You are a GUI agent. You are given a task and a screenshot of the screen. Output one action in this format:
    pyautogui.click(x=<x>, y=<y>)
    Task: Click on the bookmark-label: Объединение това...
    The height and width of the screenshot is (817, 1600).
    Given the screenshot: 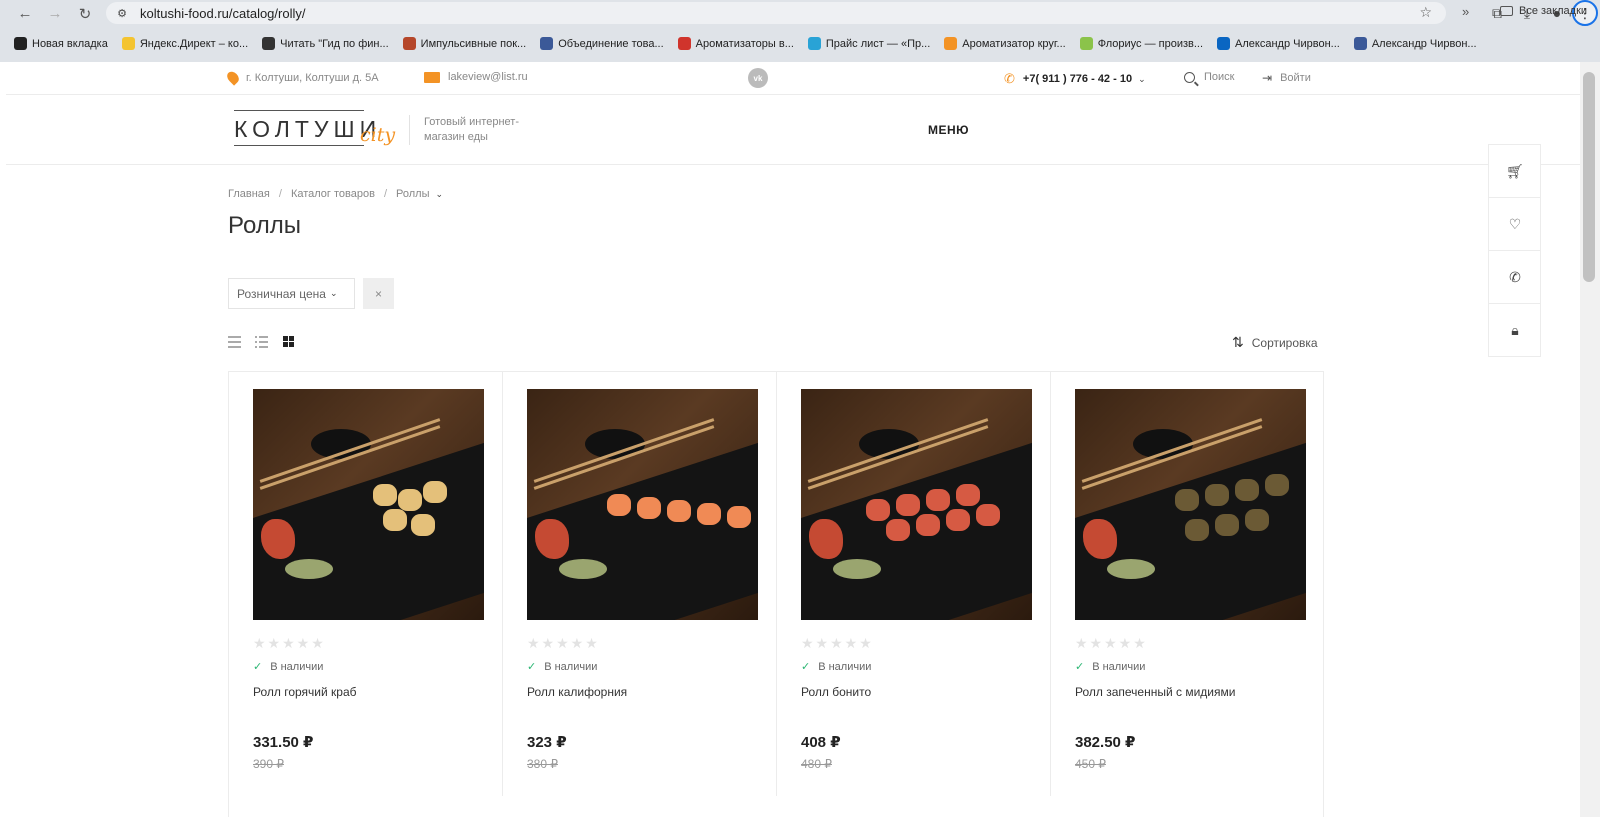 What is the action you would take?
    pyautogui.click(x=611, y=43)
    